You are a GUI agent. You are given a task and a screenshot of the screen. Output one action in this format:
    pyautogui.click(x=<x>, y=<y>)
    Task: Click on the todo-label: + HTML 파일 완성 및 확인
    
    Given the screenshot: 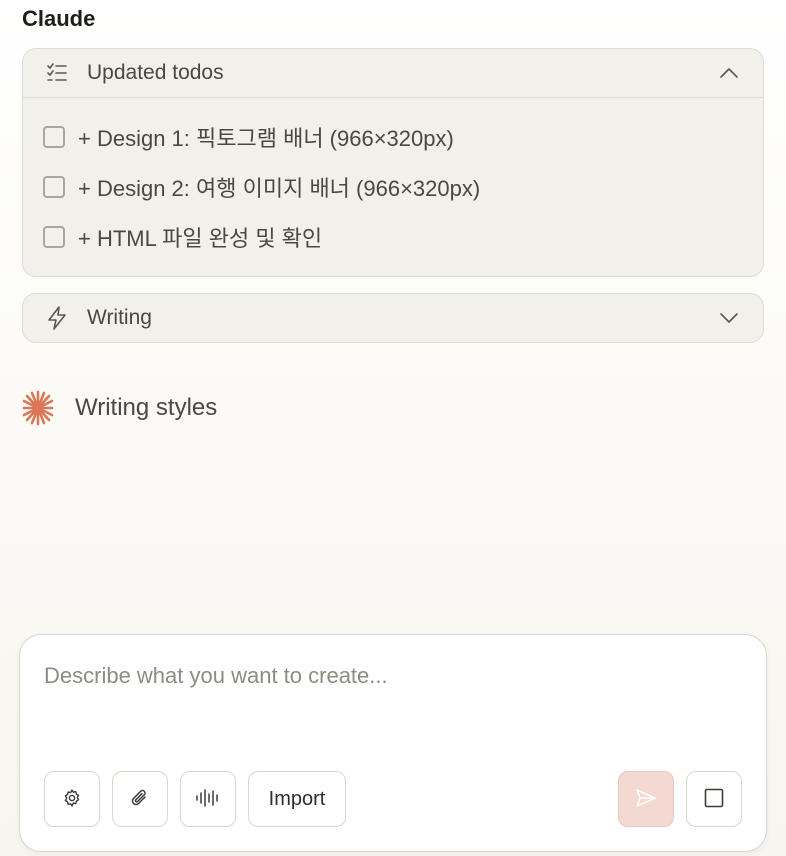 What is the action you would take?
    pyautogui.click(x=200, y=238)
    